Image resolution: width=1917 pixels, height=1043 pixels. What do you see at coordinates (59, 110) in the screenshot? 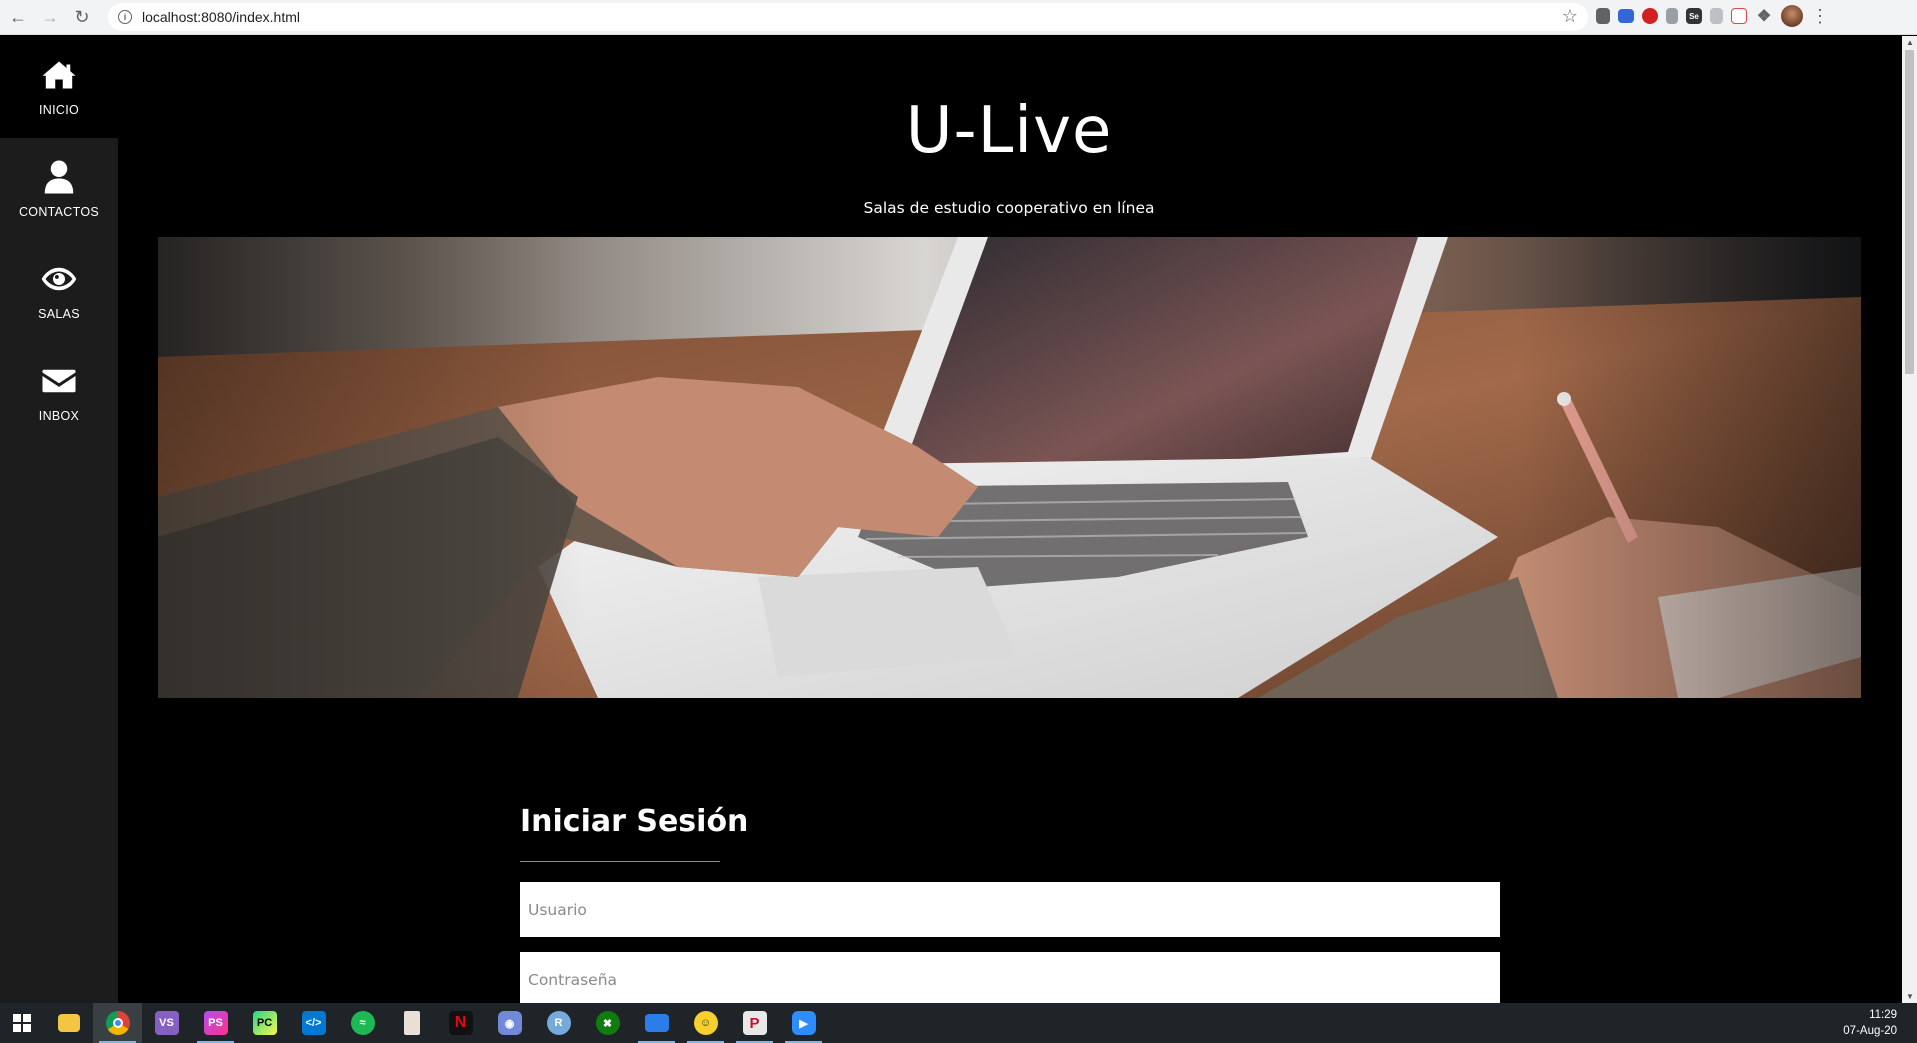
I see `sidebar-item-label: INICIO` at bounding box center [59, 110].